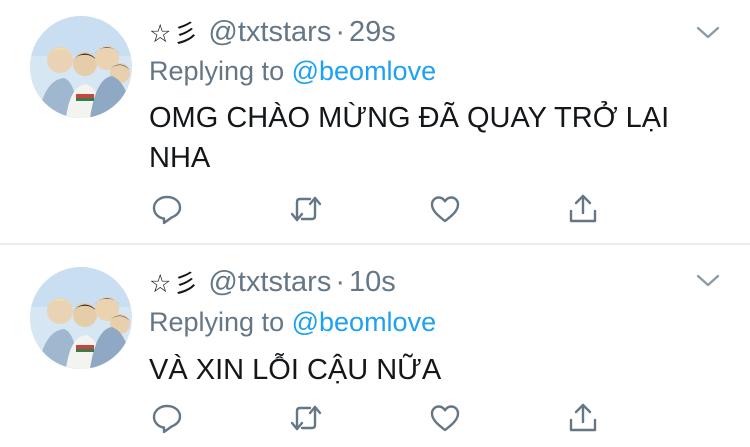 This screenshot has width=750, height=447. I want to click on tweet-header: ☆彡 @txtstars · 10s, so click(272, 282).